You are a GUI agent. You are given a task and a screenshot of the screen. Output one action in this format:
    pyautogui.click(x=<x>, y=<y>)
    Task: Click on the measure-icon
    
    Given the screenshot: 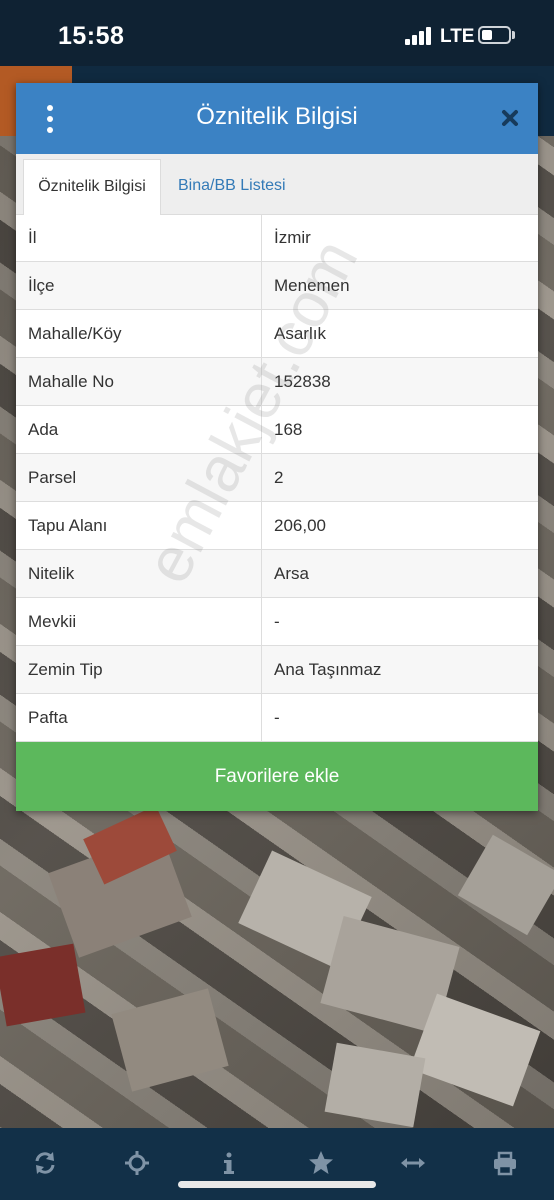 What is the action you would take?
    pyautogui.click(x=413, y=1163)
    